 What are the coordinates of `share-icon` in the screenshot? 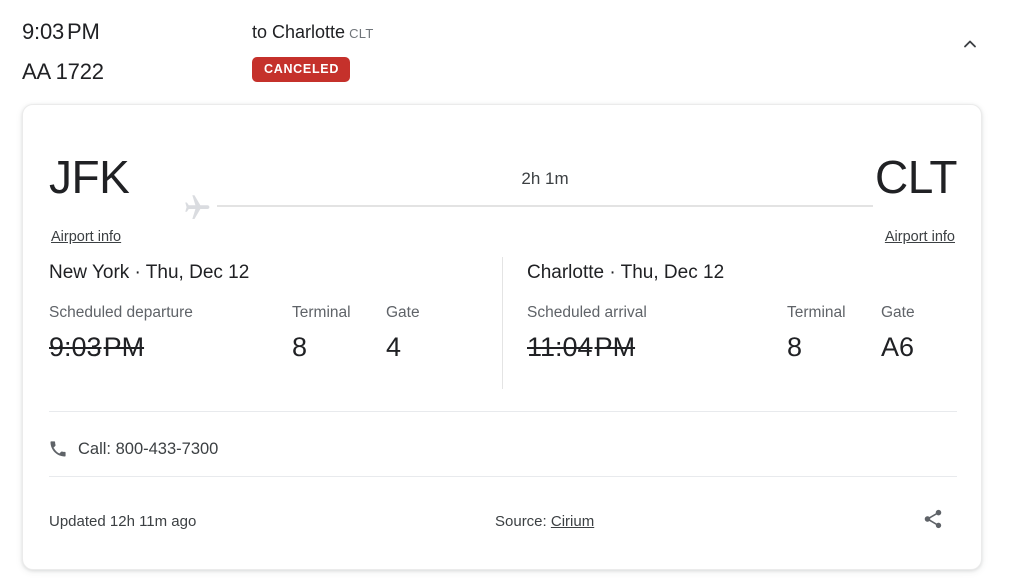 It's located at (933, 521).